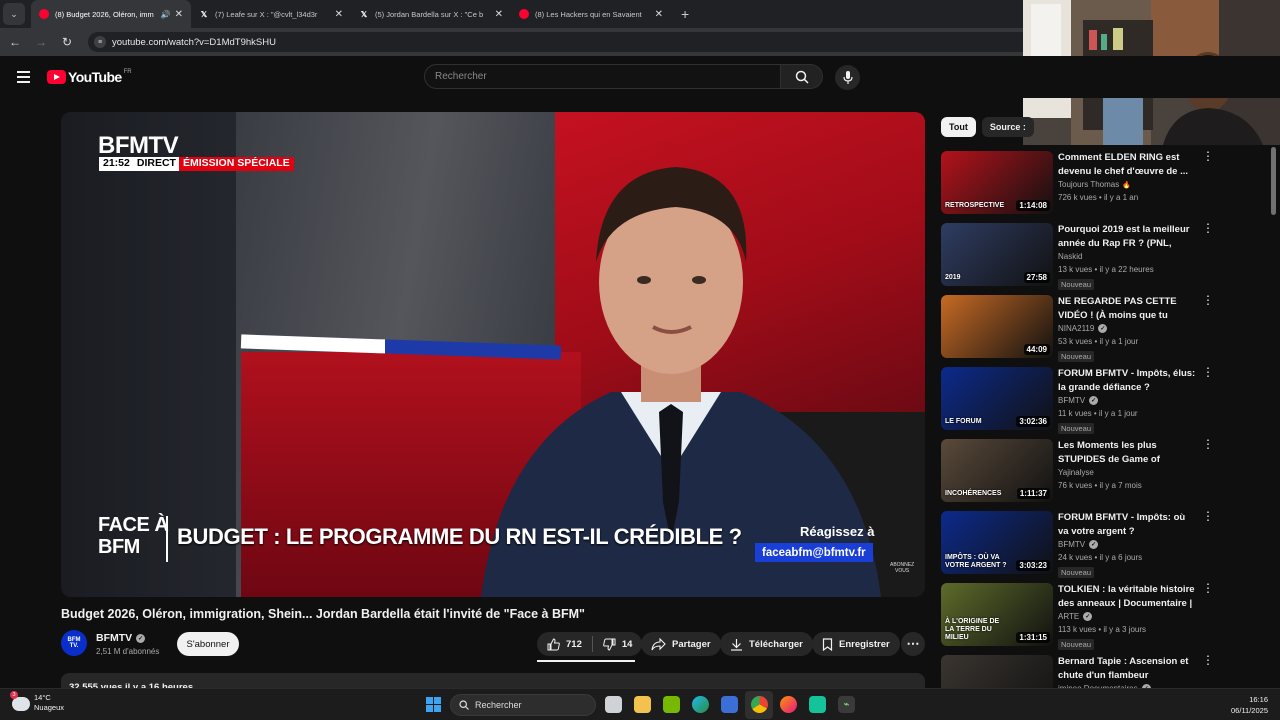 The width and height of the screenshot is (1280, 720). I want to click on edge-icon, so click(700, 704).